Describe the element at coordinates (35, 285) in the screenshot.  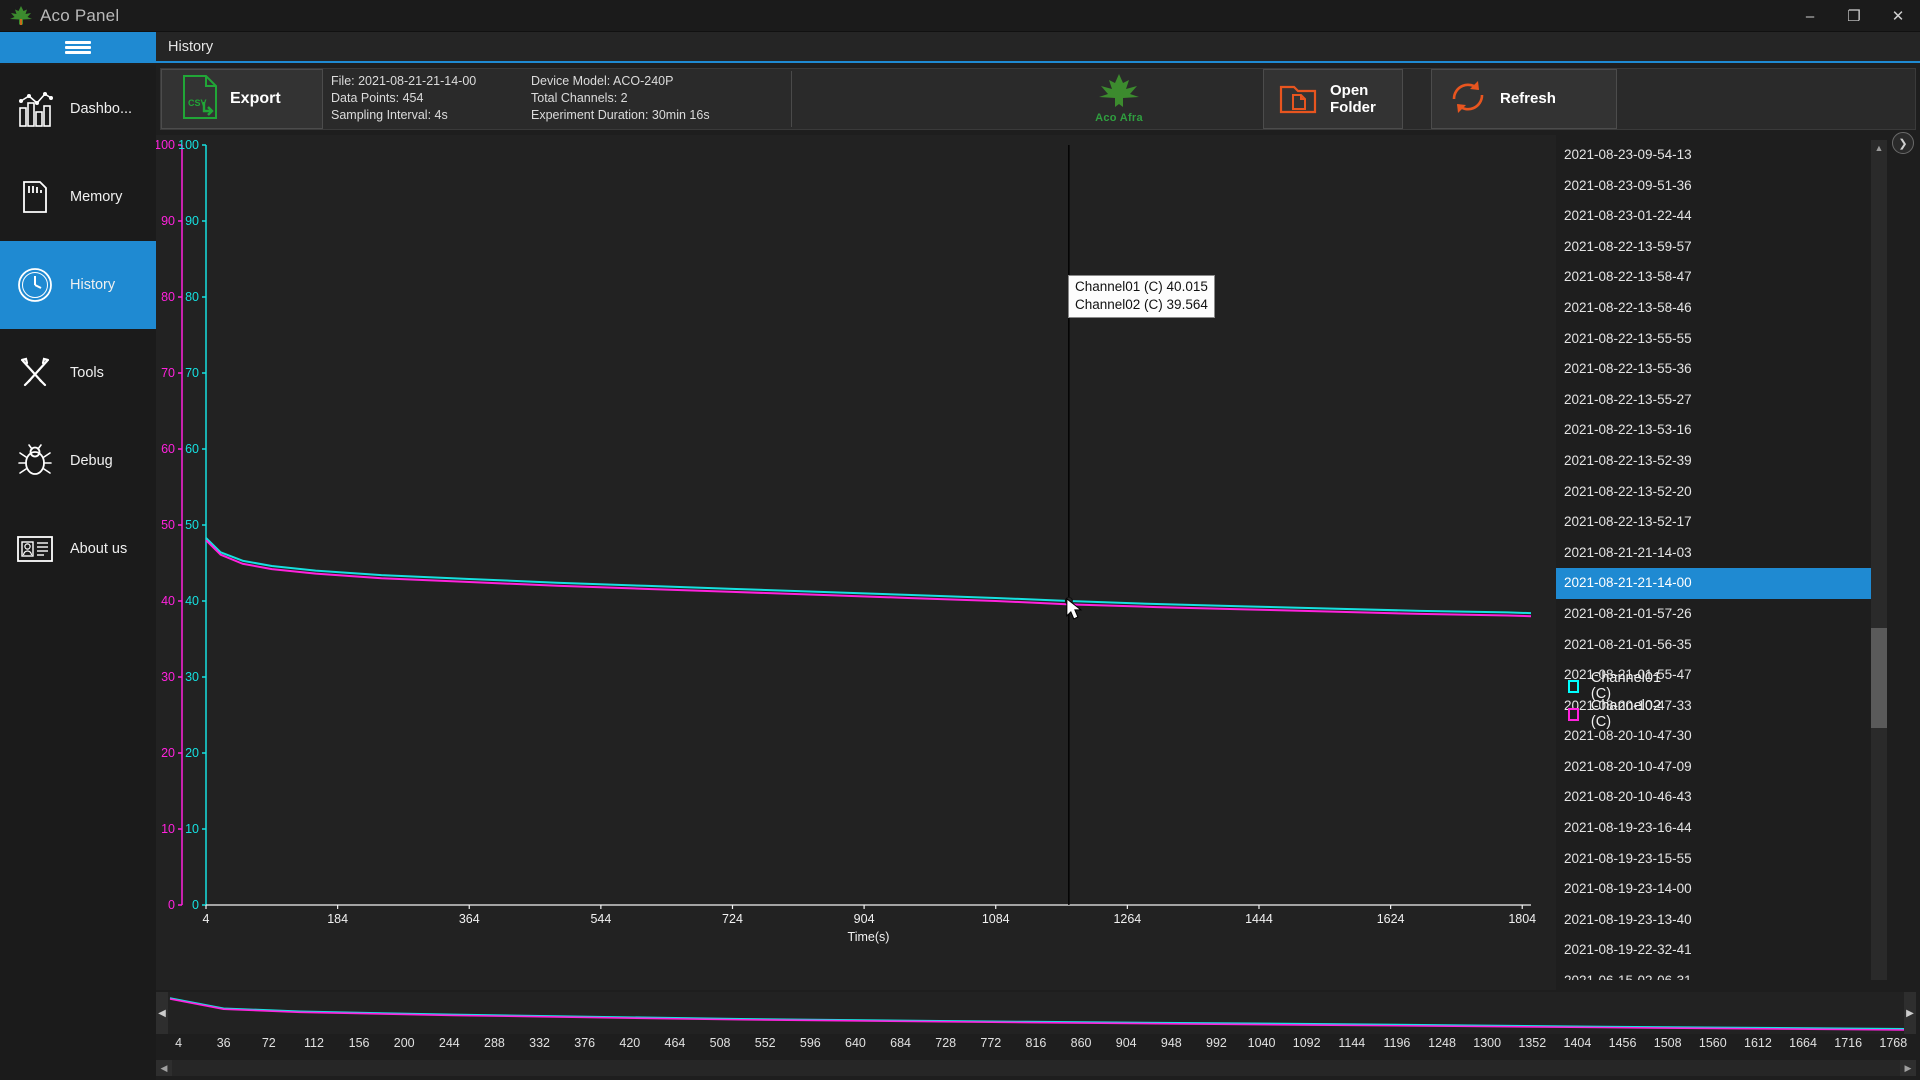
I see `clock-icon` at that location.